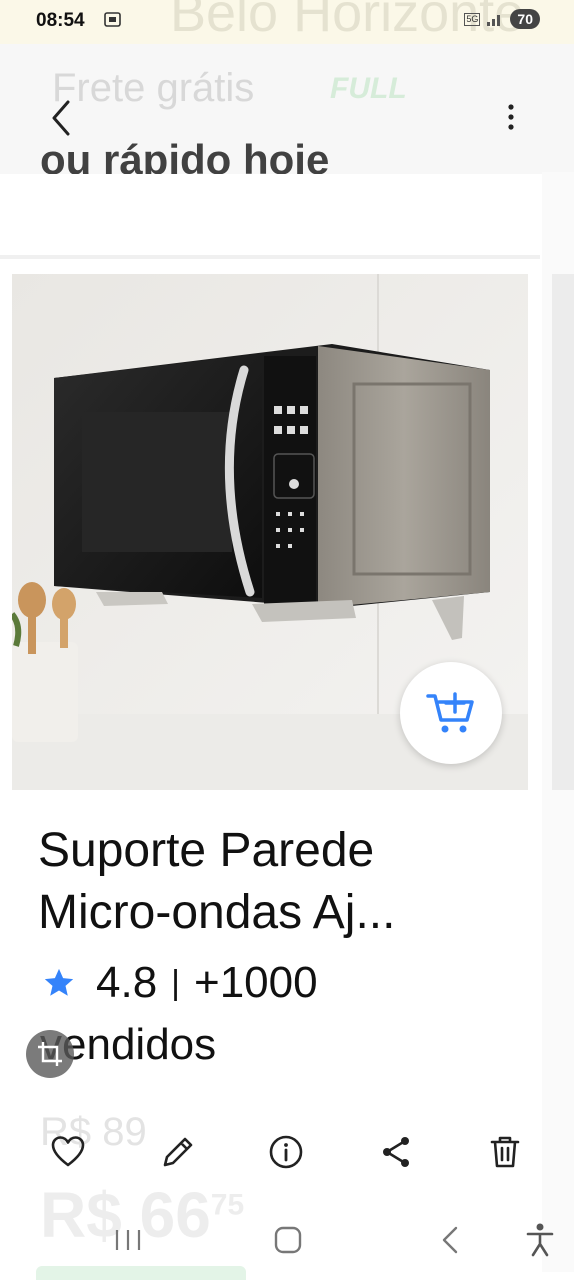 Image resolution: width=574 pixels, height=1280 pixels. What do you see at coordinates (128, 1240) in the screenshot?
I see `recent-apps-icon` at bounding box center [128, 1240].